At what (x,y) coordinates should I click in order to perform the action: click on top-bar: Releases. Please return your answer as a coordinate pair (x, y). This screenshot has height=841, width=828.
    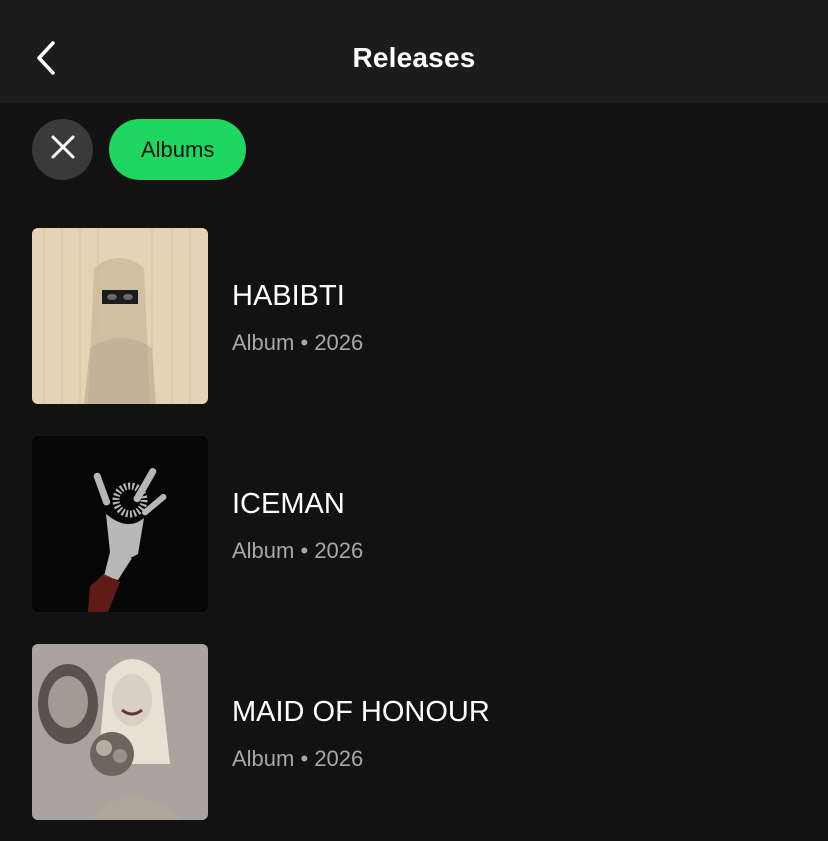
    Looking at the image, I should click on (414, 51).